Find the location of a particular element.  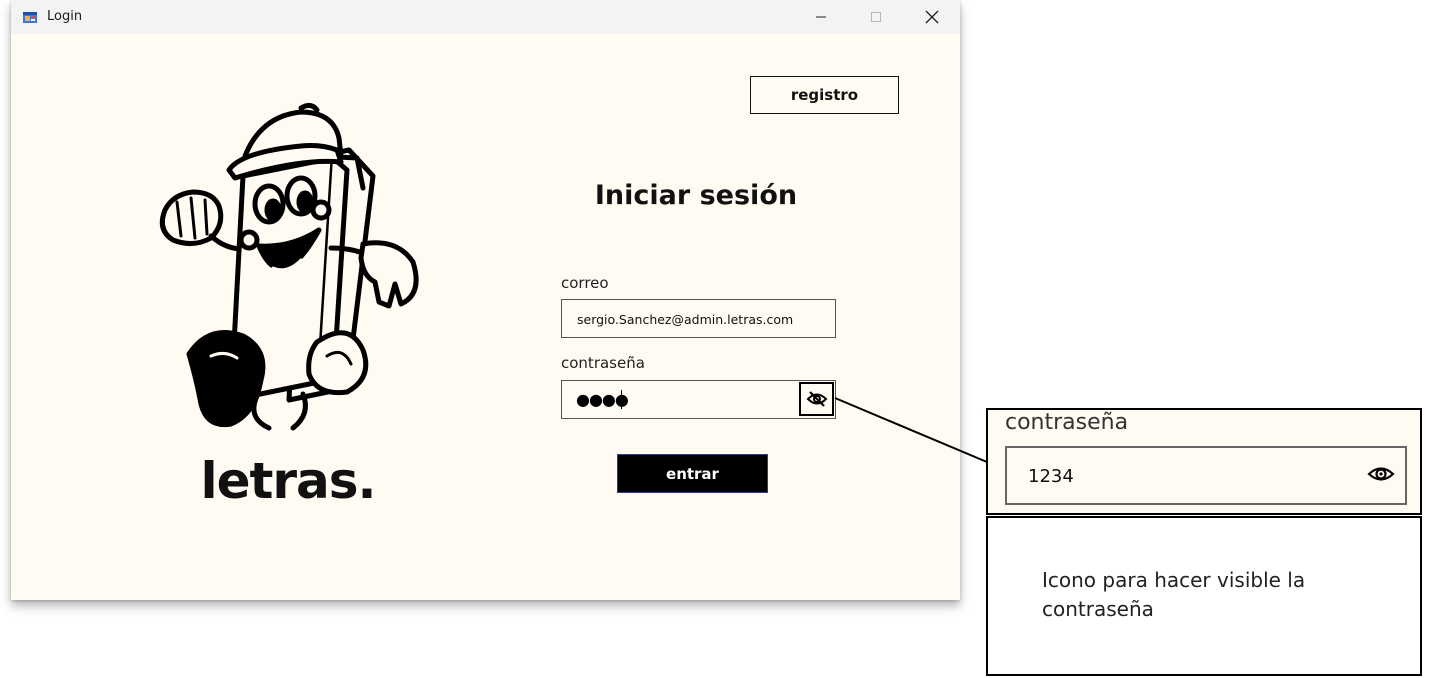

zoom-callout: contraseña 1234 is located at coordinates (1204, 461).